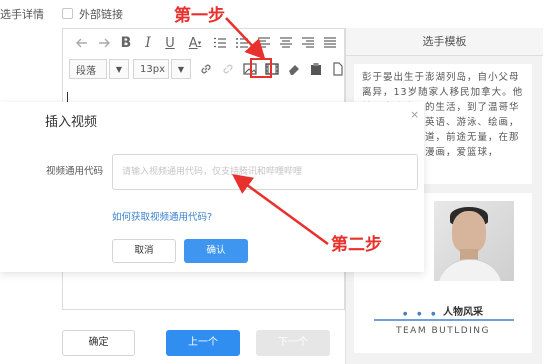  What do you see at coordinates (443, 312) in the screenshot?
I see `people-section-title: ● ● ● 人物风采` at bounding box center [443, 312].